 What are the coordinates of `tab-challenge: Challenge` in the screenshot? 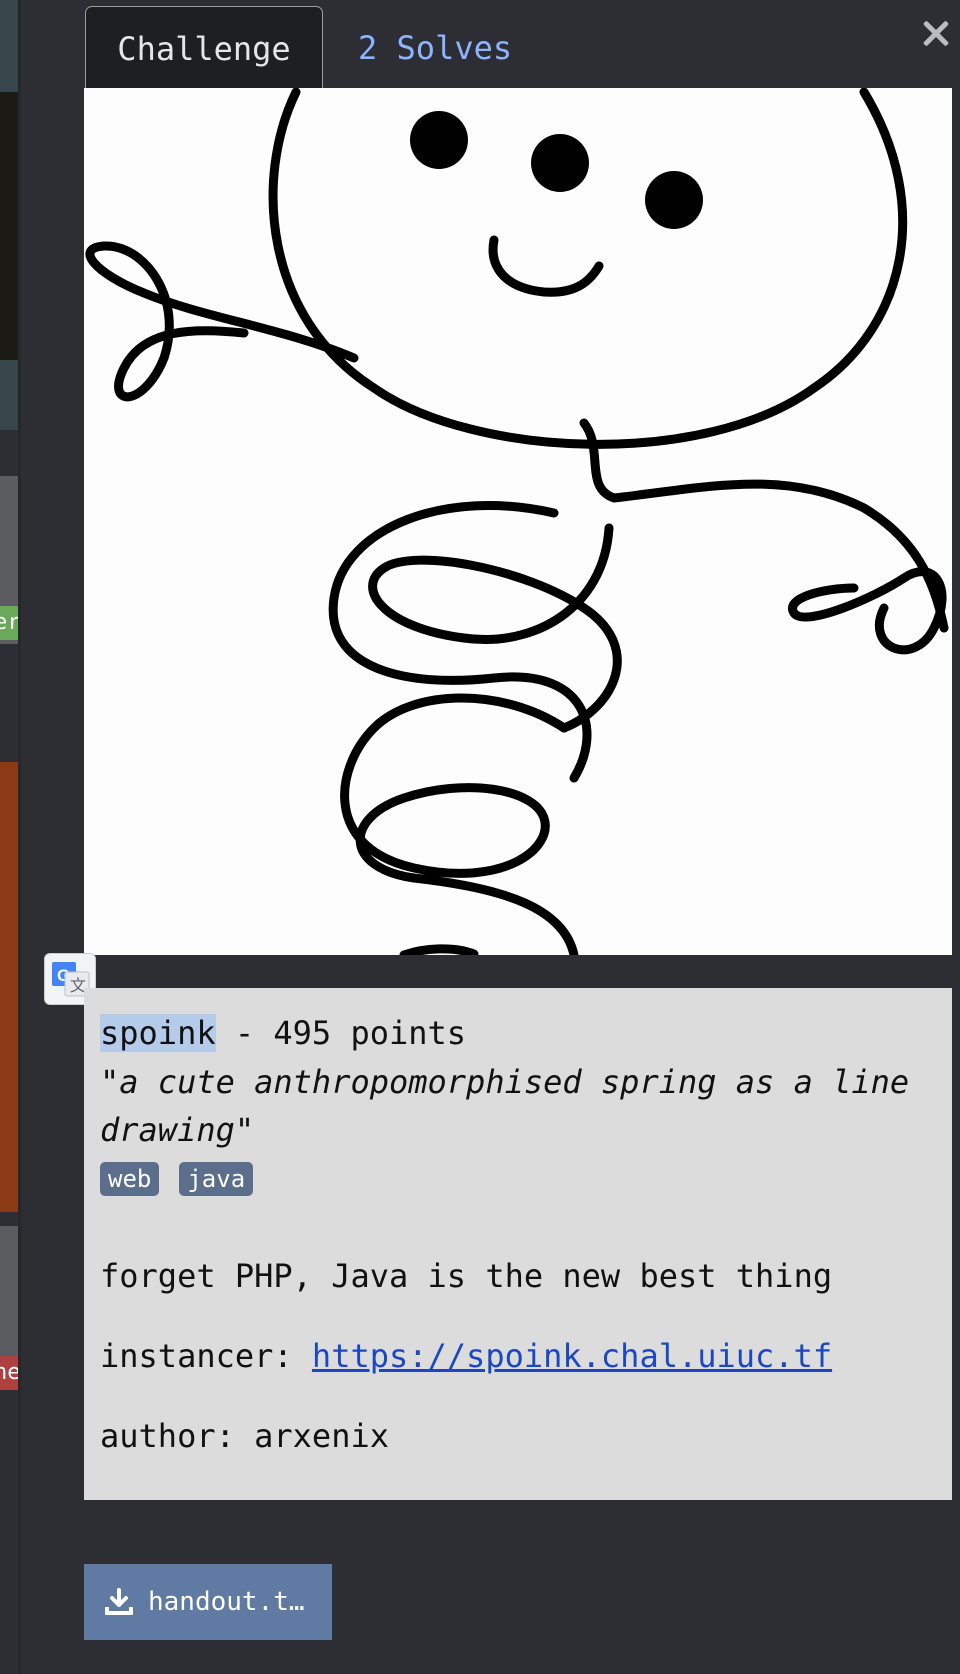 It's located at (204, 47).